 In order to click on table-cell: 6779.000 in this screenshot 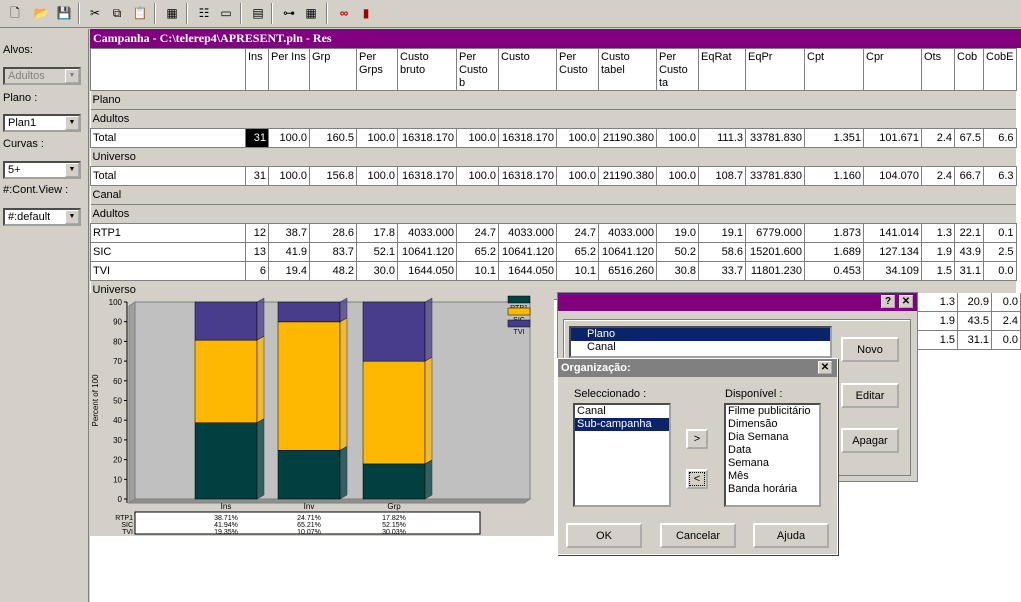, I will do `click(775, 233)`.